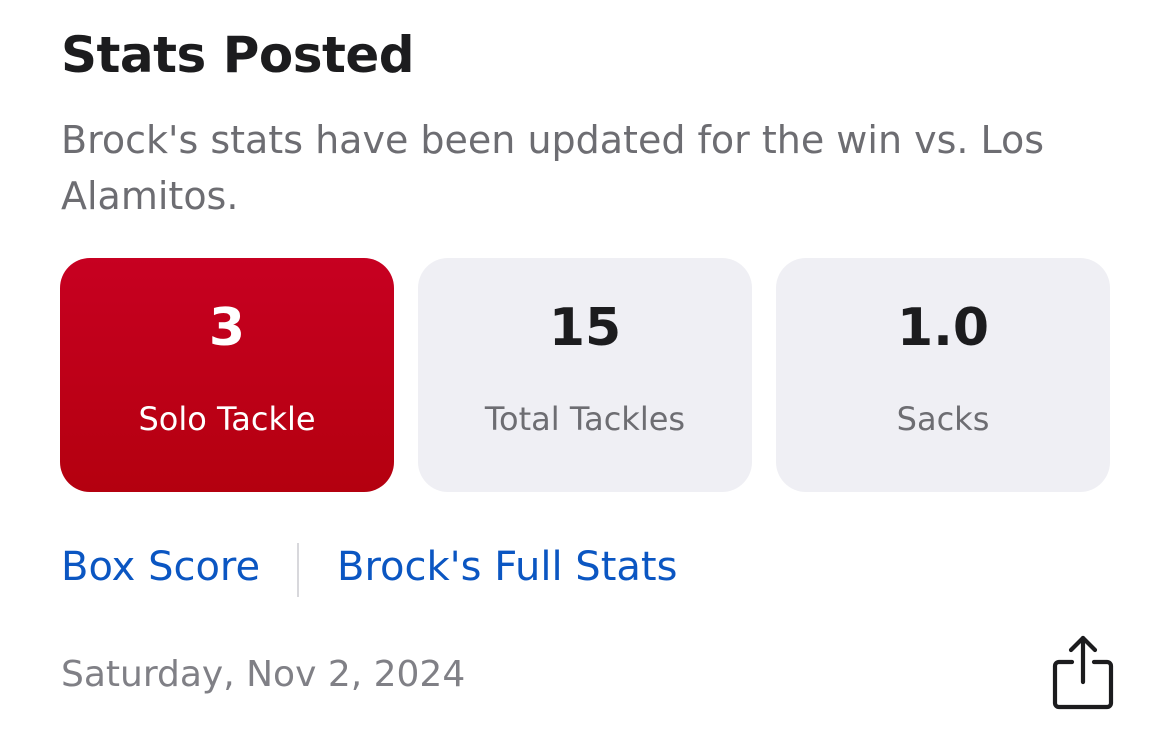 This screenshot has width=1170, height=743. I want to click on share-icon, so click(1083, 672).